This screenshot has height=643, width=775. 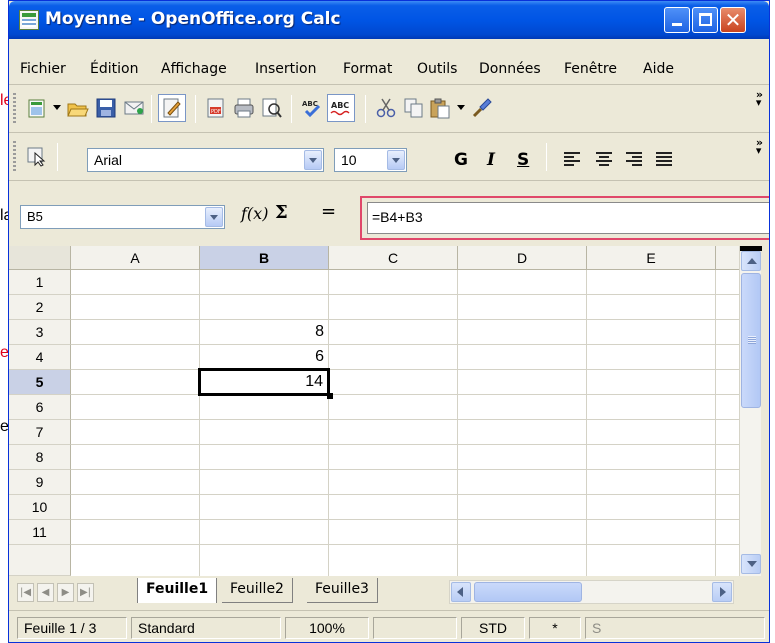 I want to click on menu-aide: Aide, so click(x=658, y=69).